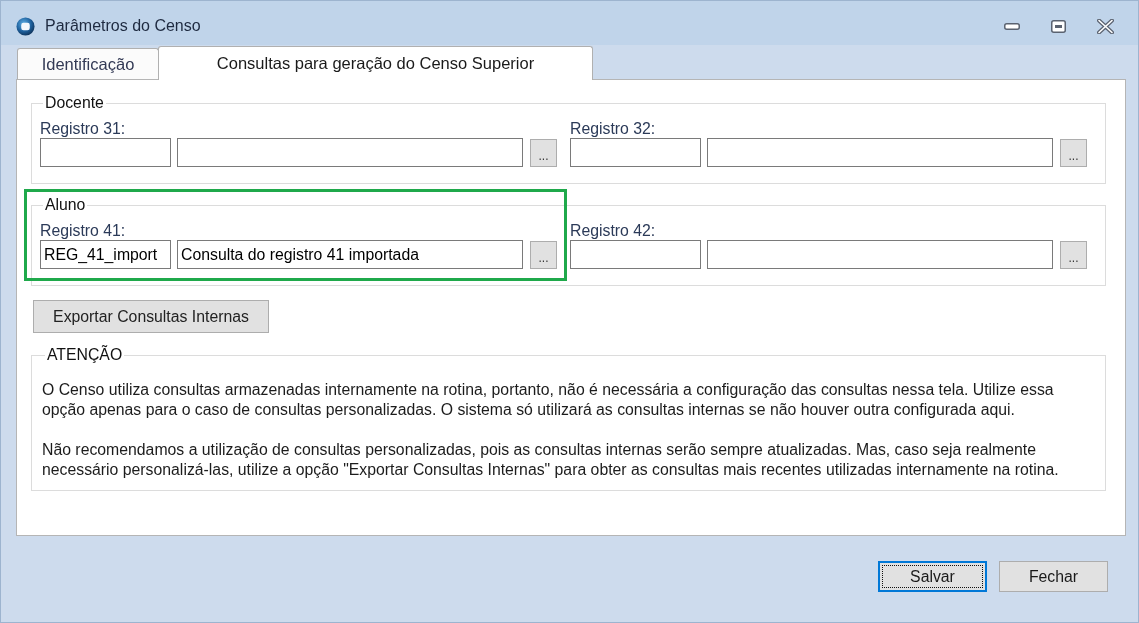  I want to click on field-label: Registro 31:, so click(83, 128).